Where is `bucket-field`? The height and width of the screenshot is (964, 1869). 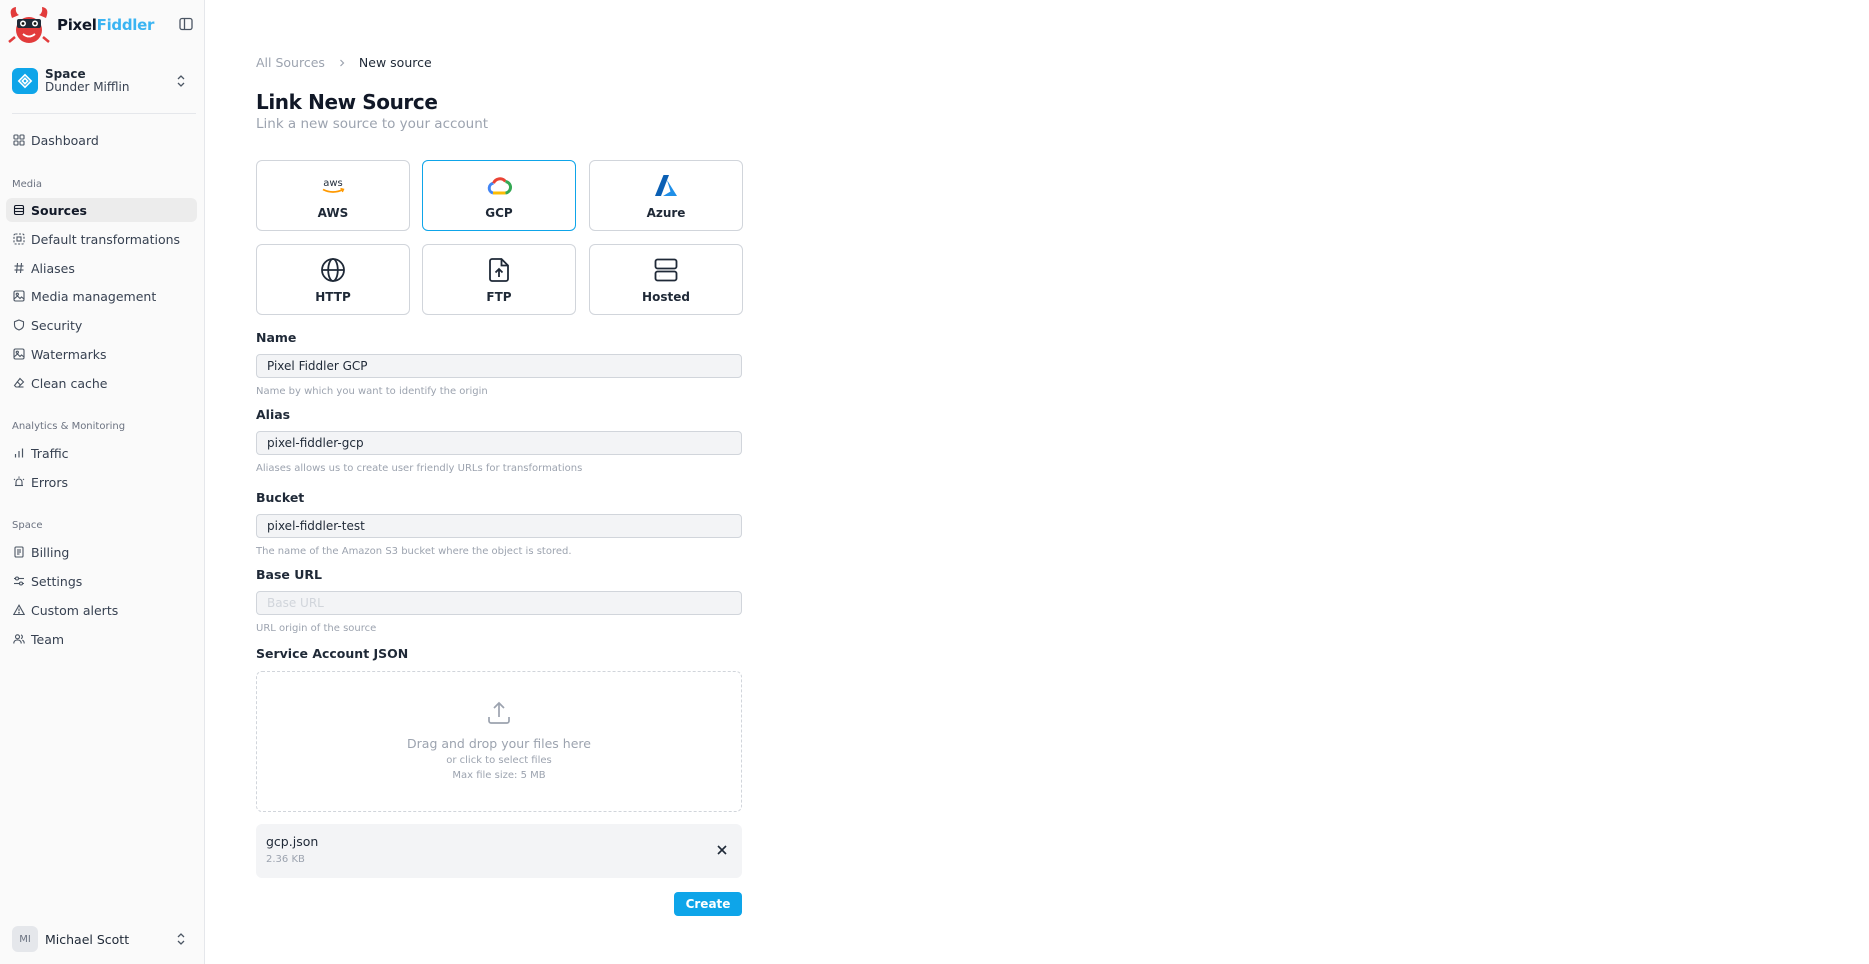
bucket-field is located at coordinates (499, 526).